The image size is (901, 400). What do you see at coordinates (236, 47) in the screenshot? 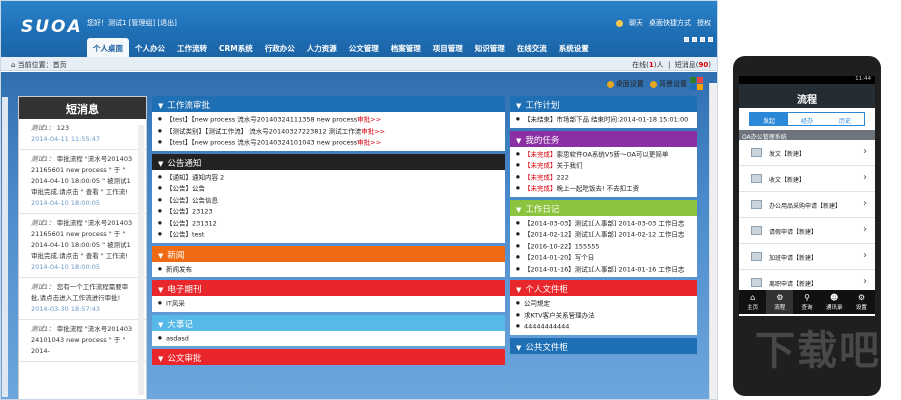
I see `nav-tab-crm: CRM系统` at bounding box center [236, 47].